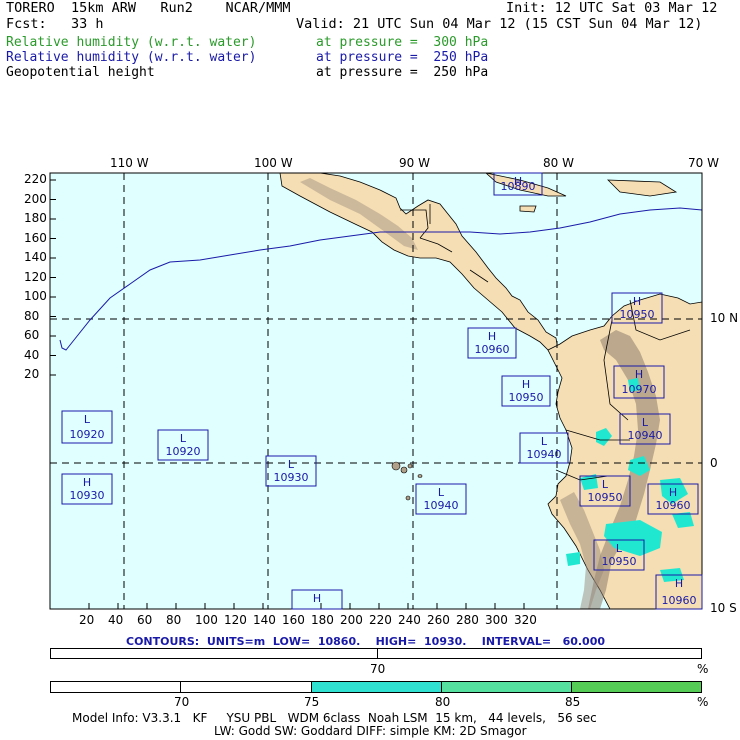 The image size is (740, 740). What do you see at coordinates (32, 354) in the screenshot?
I see `y-tick-label: 40` at bounding box center [32, 354].